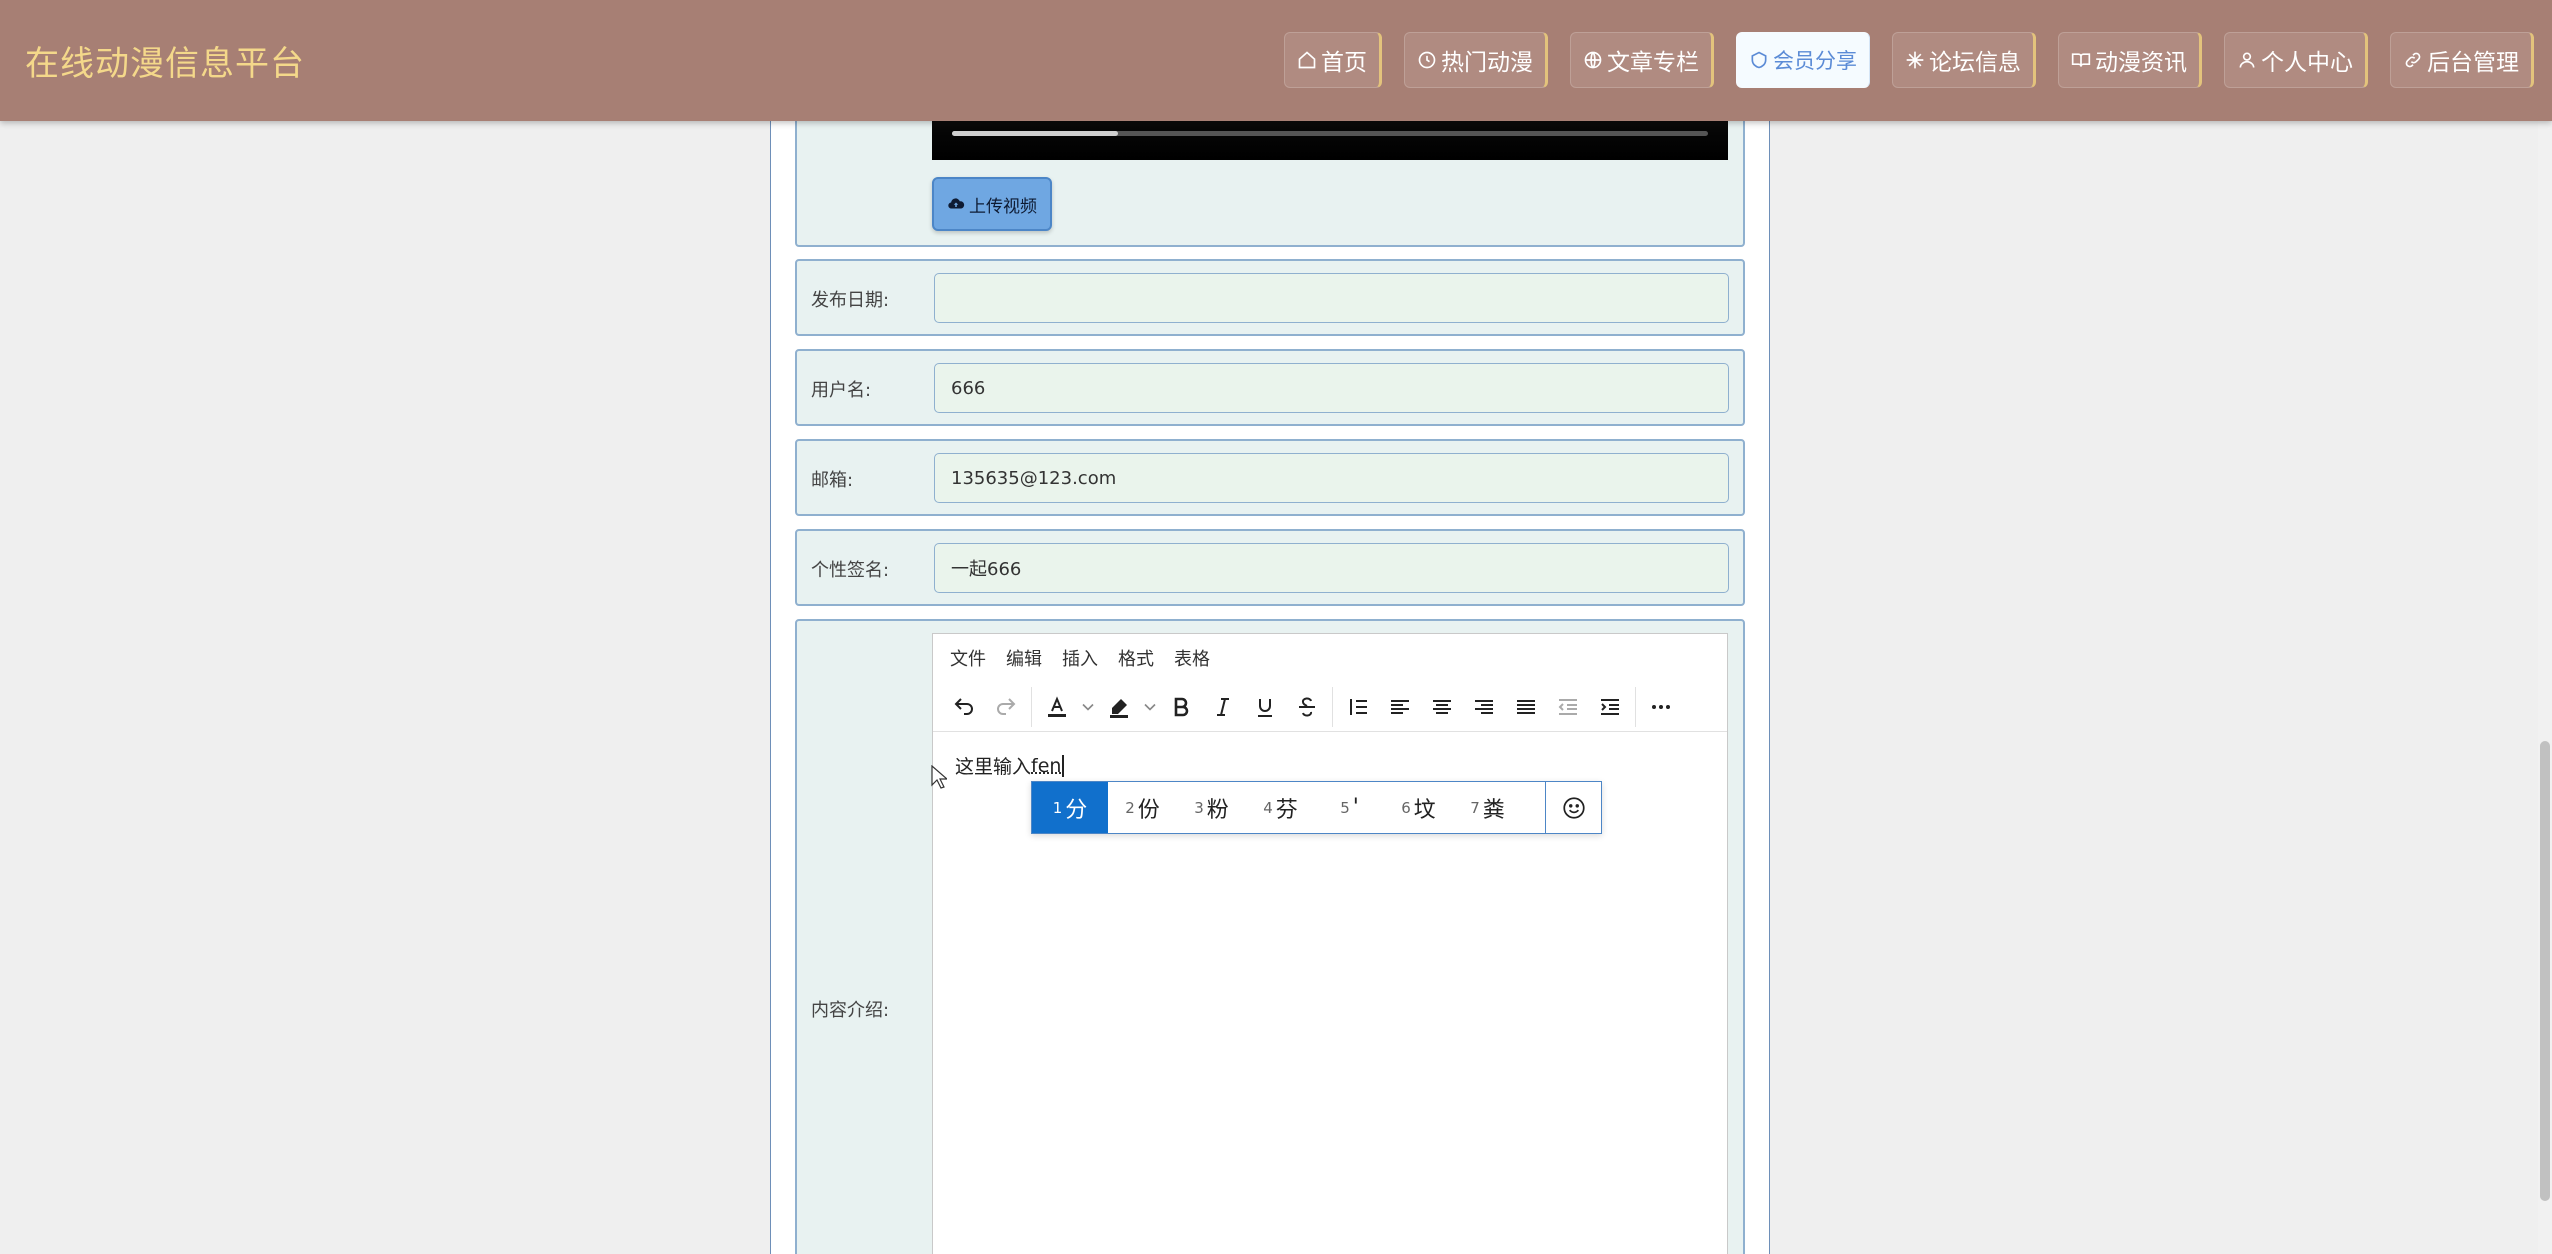  What do you see at coordinates (1642, 60) in the screenshot?
I see `nav-articles: 文章专栏` at bounding box center [1642, 60].